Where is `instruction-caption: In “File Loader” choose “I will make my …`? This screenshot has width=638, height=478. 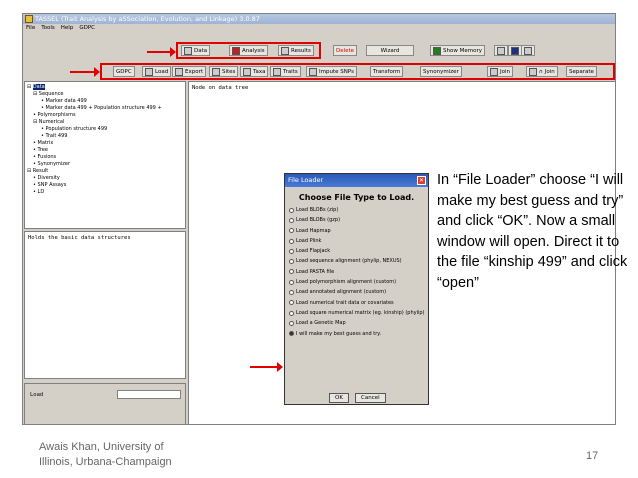
instruction-caption: In “File Loader” choose “I will make my … is located at coordinates (532, 231).